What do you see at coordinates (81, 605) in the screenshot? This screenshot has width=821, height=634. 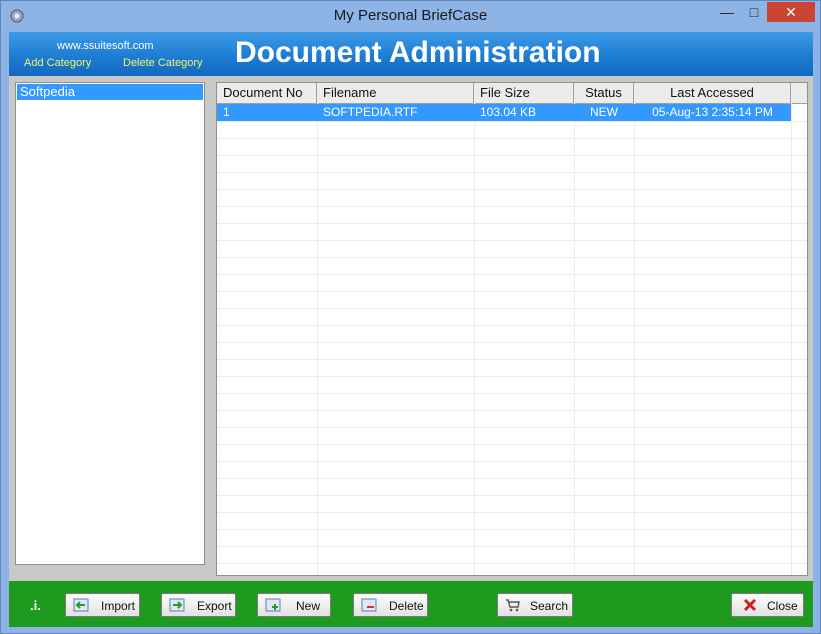 I see `import-icon` at bounding box center [81, 605].